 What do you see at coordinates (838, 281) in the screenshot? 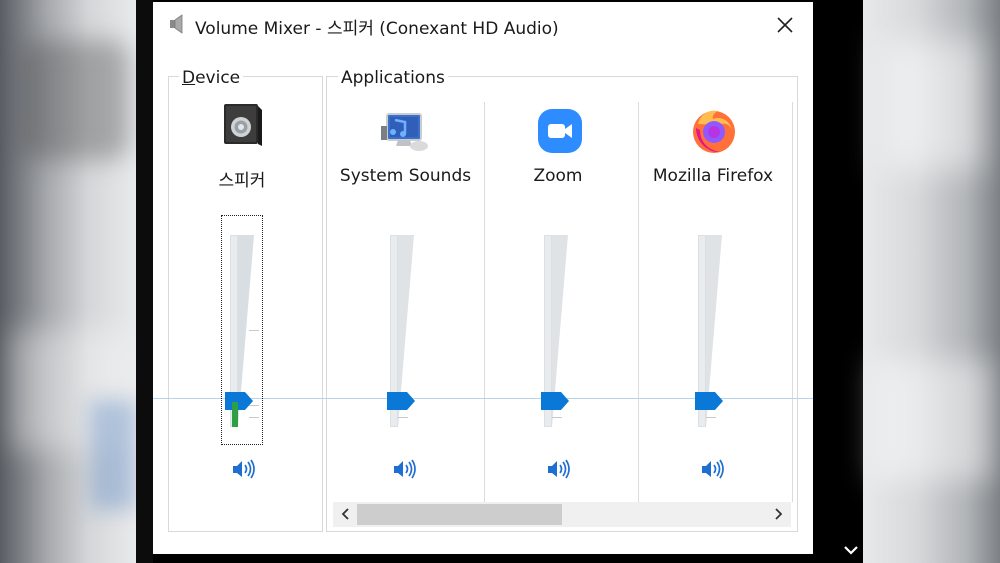
I see `background-right-strip` at bounding box center [838, 281].